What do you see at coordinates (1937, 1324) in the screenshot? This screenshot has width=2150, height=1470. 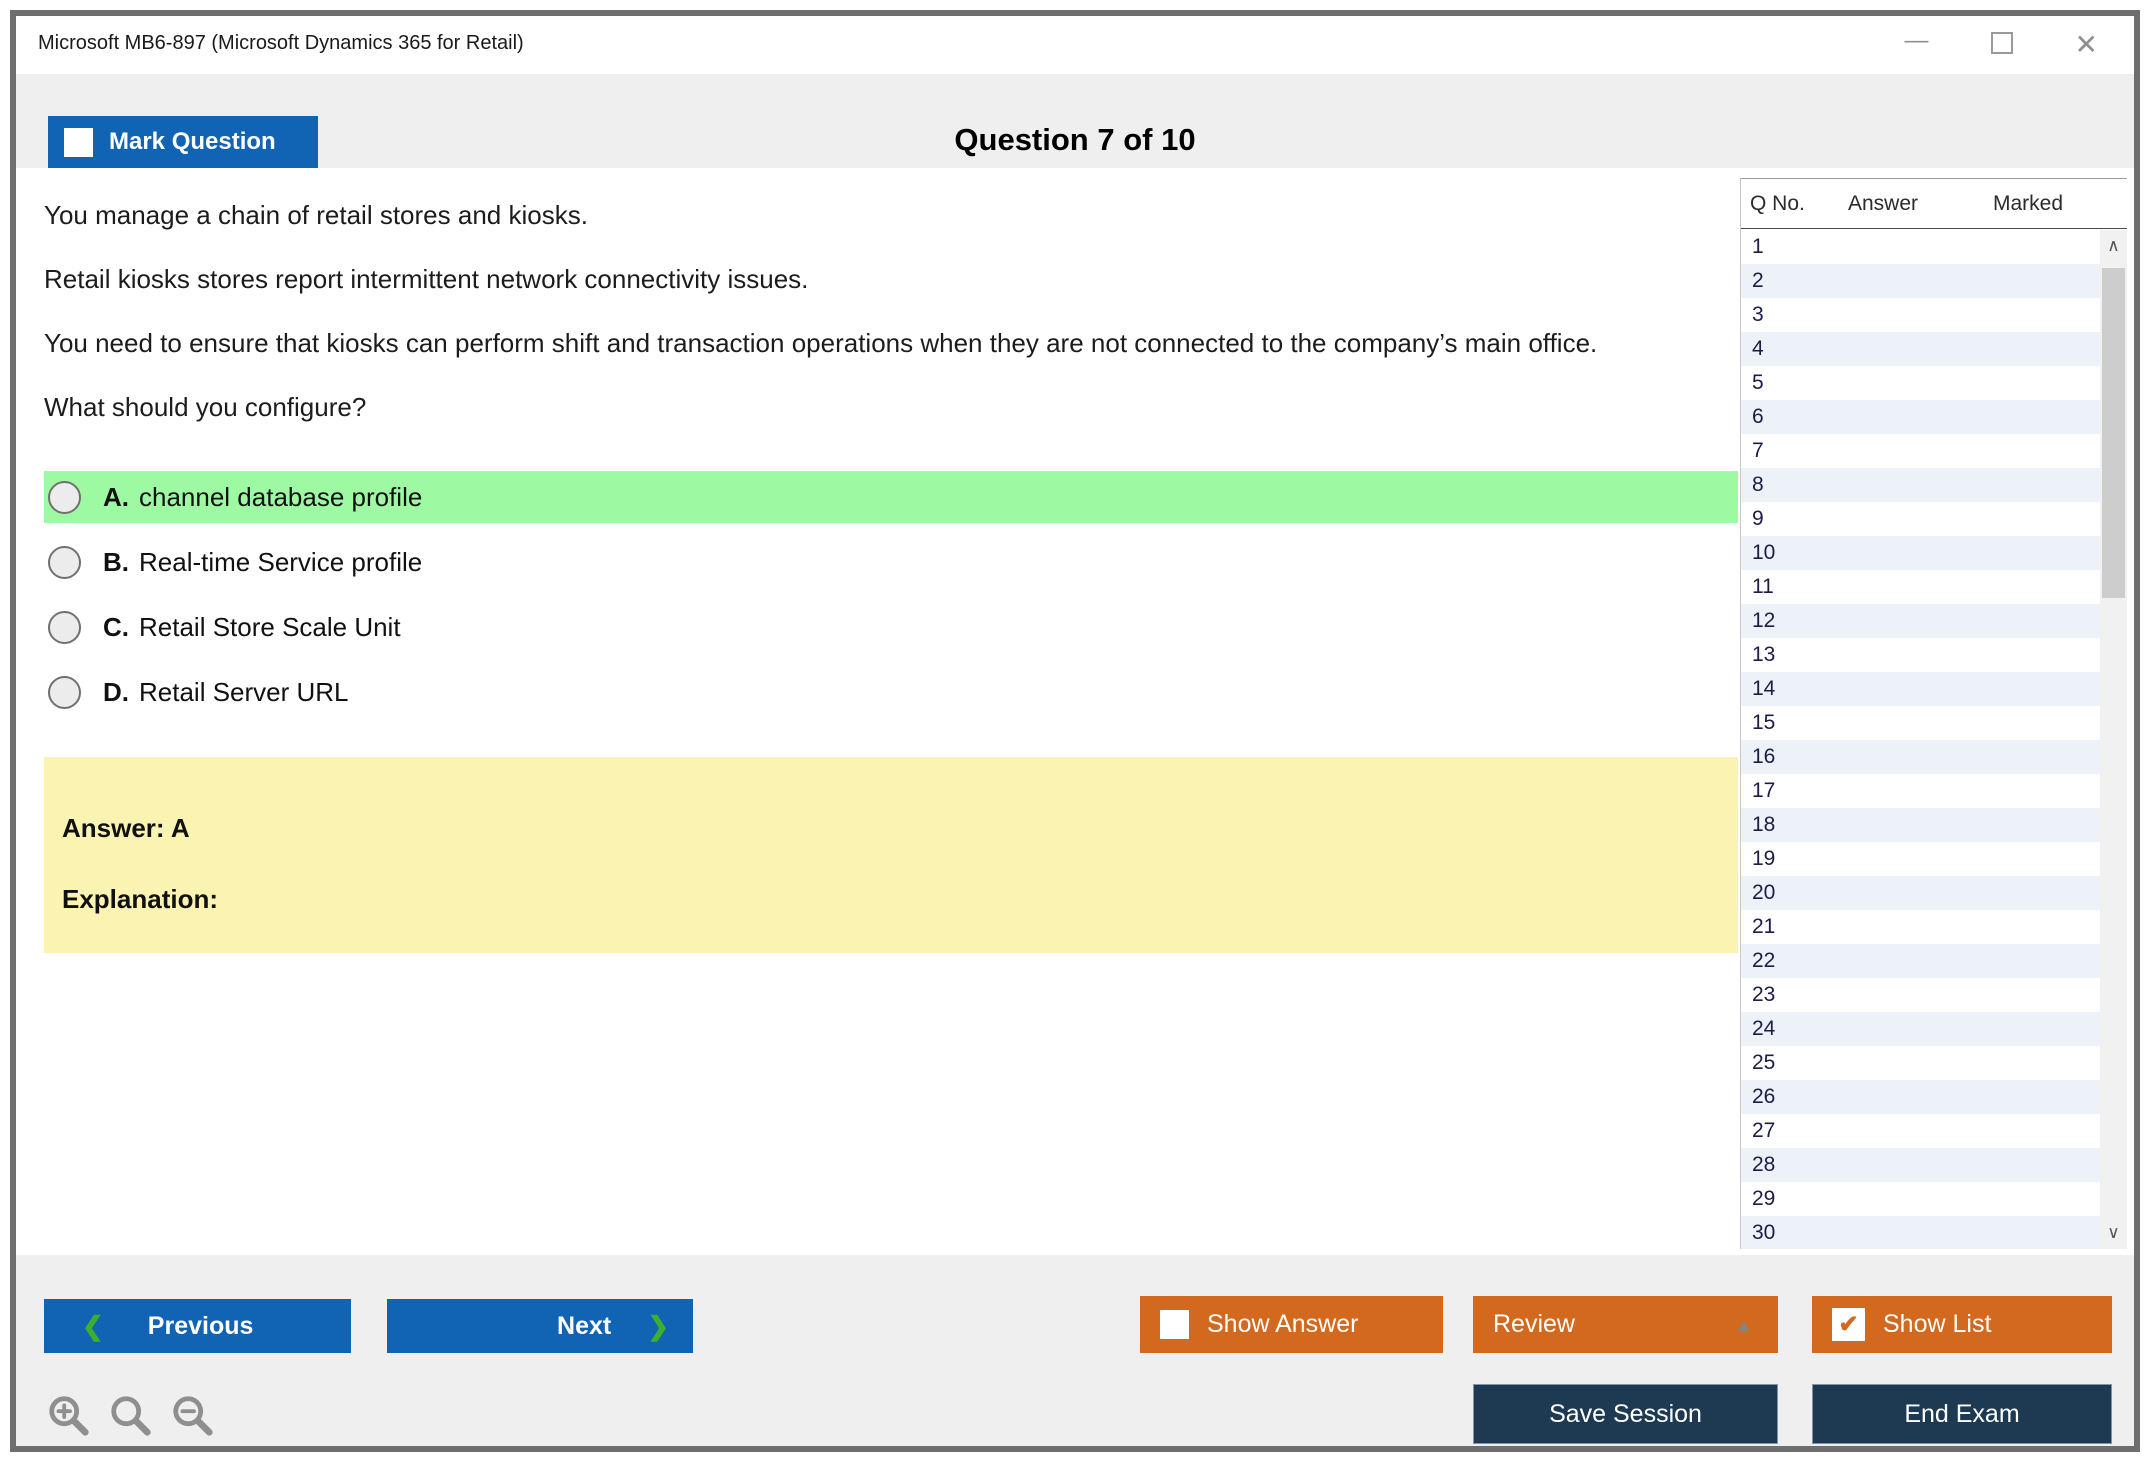 I see `show-list-label: Show List` at bounding box center [1937, 1324].